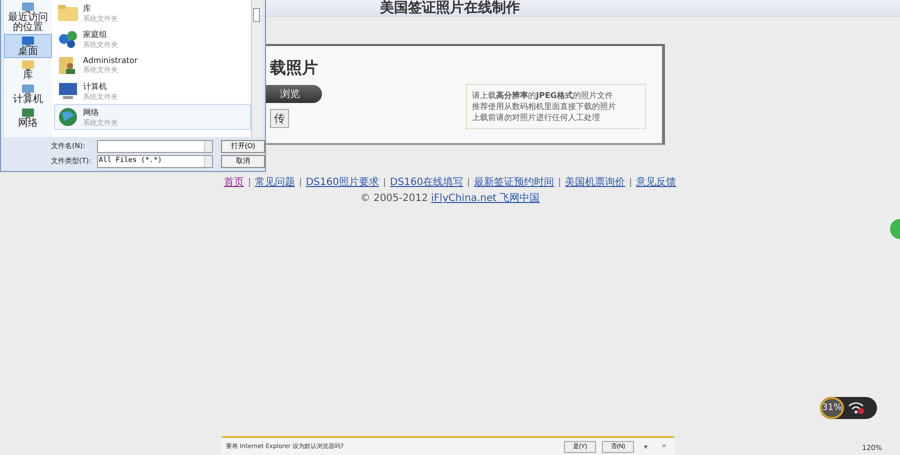 The image size is (900, 455). Describe the element at coordinates (450, 8) in the screenshot. I see `page-title: 美国签证照片在线制作` at that location.